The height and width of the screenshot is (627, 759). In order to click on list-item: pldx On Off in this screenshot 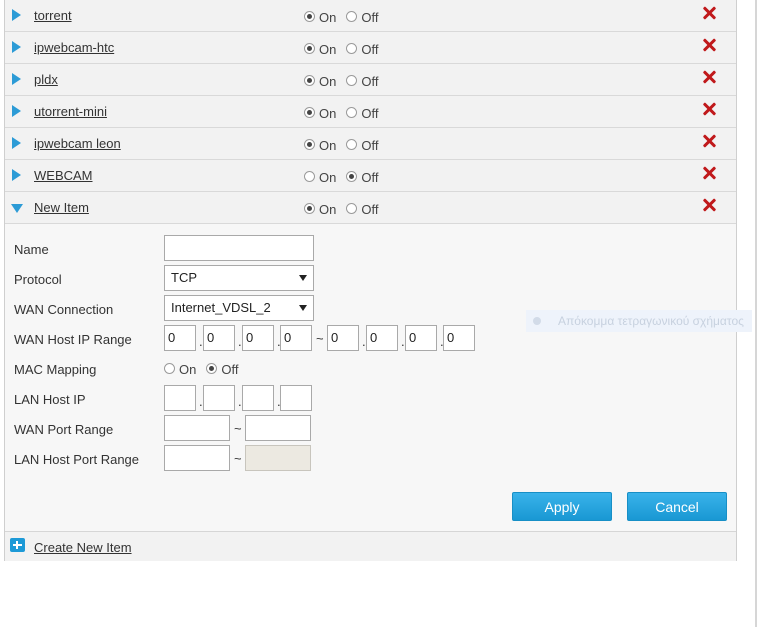, I will do `click(370, 80)`.